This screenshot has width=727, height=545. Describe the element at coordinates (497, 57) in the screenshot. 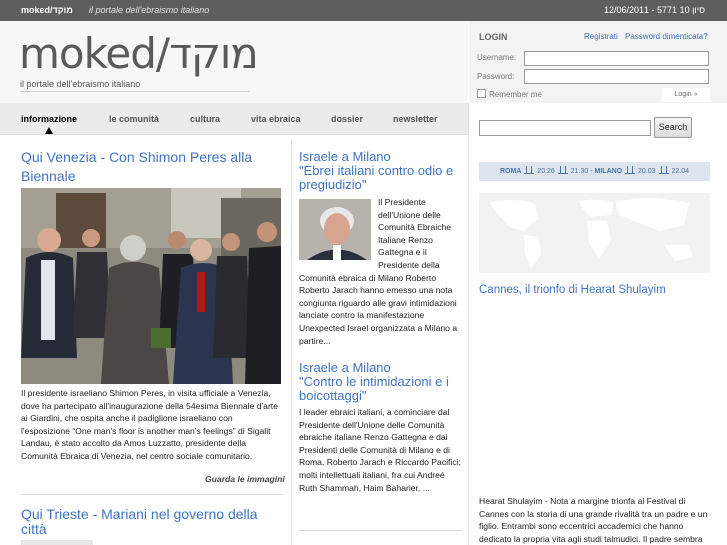

I see `username-label: Username:` at that location.